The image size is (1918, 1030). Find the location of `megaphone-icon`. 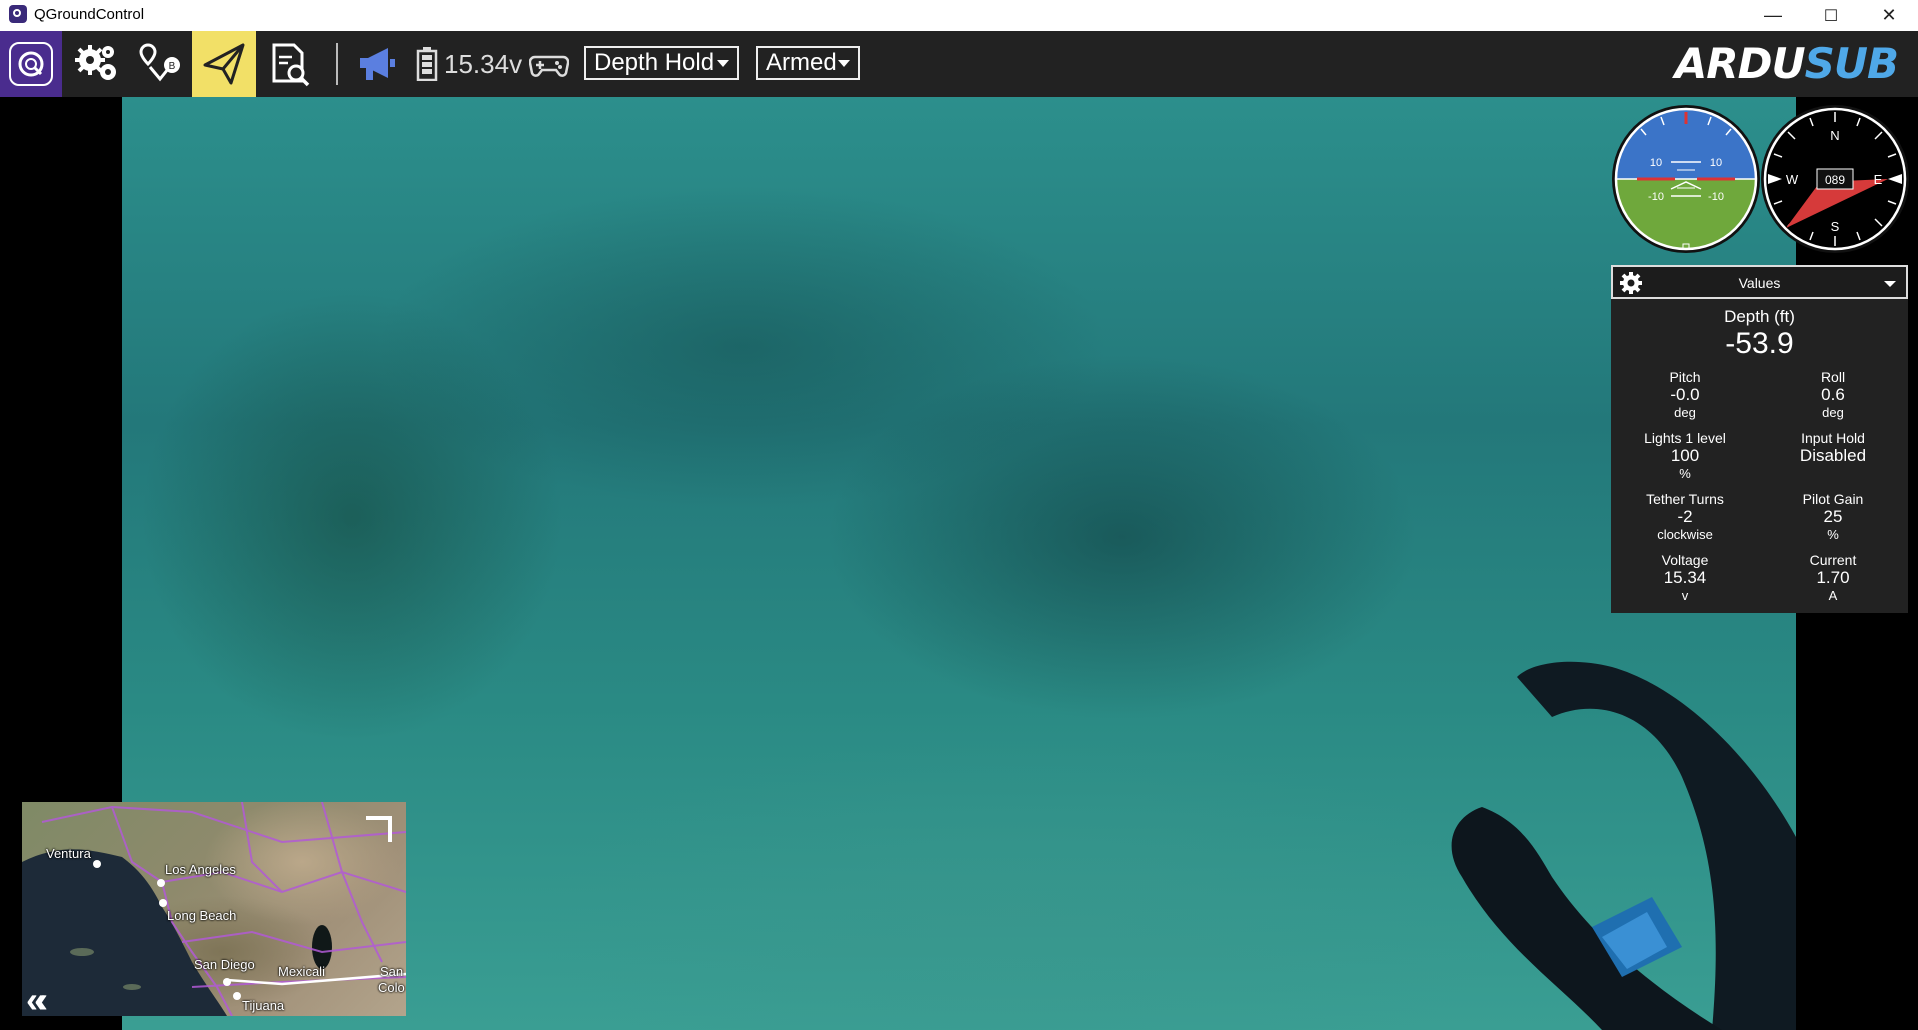

megaphone-icon is located at coordinates (377, 64).